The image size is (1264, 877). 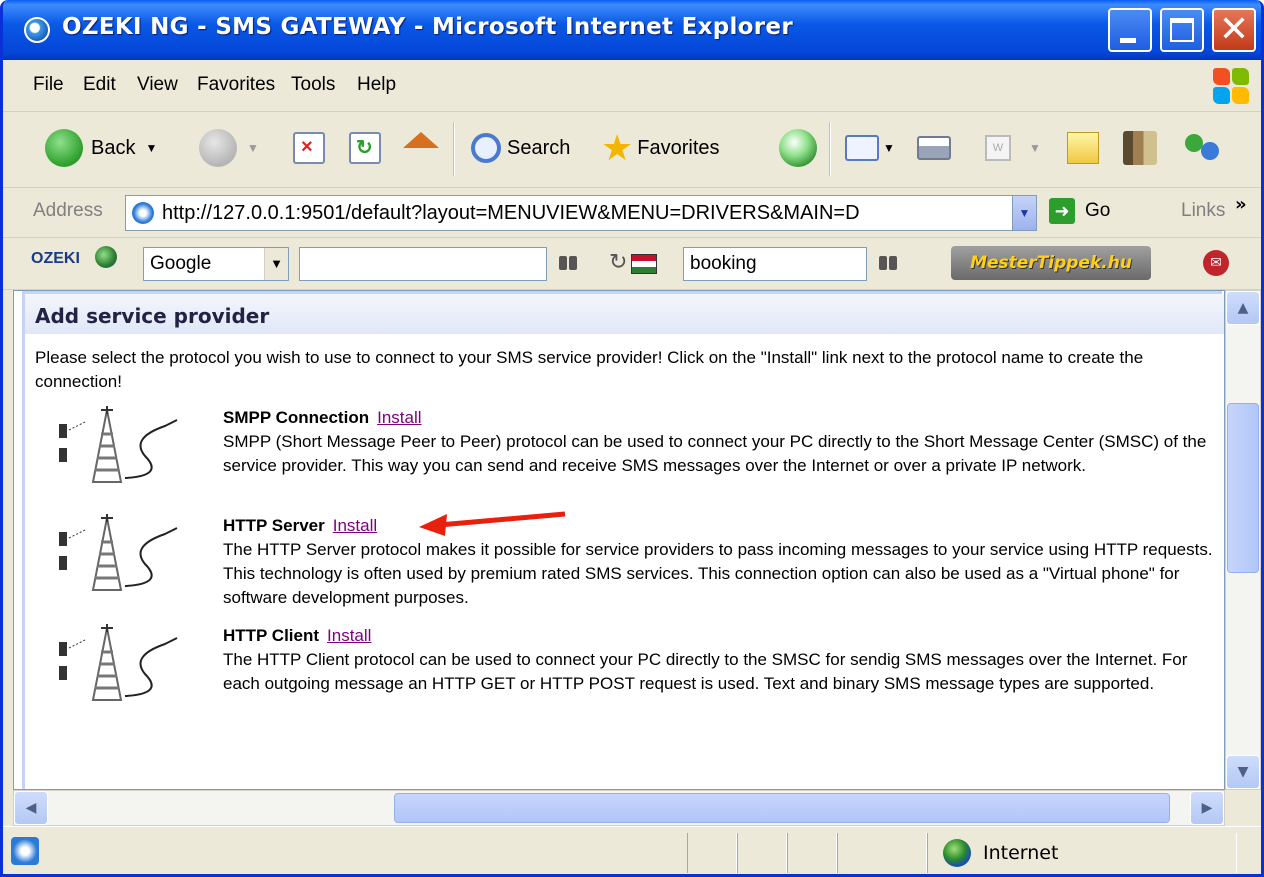 I want to click on edit-dropdown-icon: ▼, so click(x=1035, y=148).